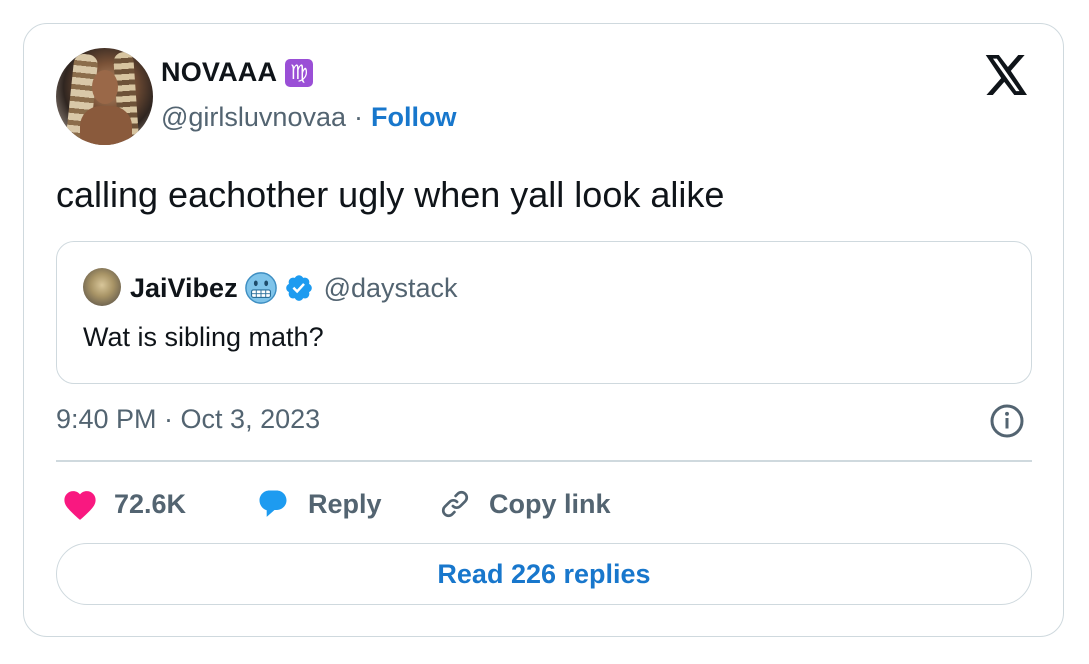 This screenshot has width=1089, height=664. I want to click on quoted-avatar, so click(102, 287).